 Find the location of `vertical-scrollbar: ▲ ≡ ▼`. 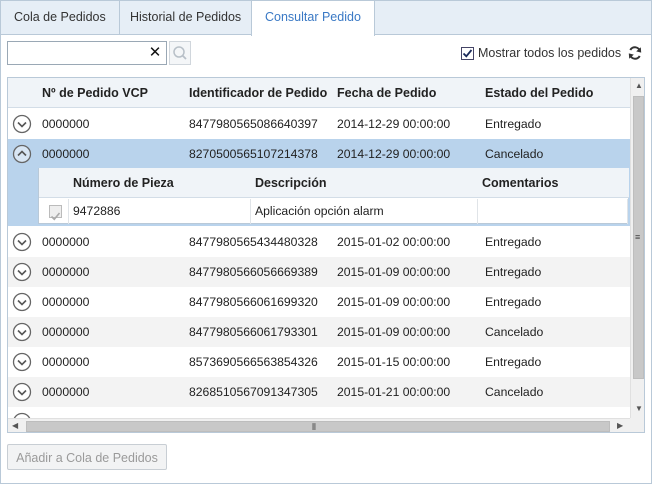

vertical-scrollbar: ▲ ≡ ▼ is located at coordinates (637, 248).